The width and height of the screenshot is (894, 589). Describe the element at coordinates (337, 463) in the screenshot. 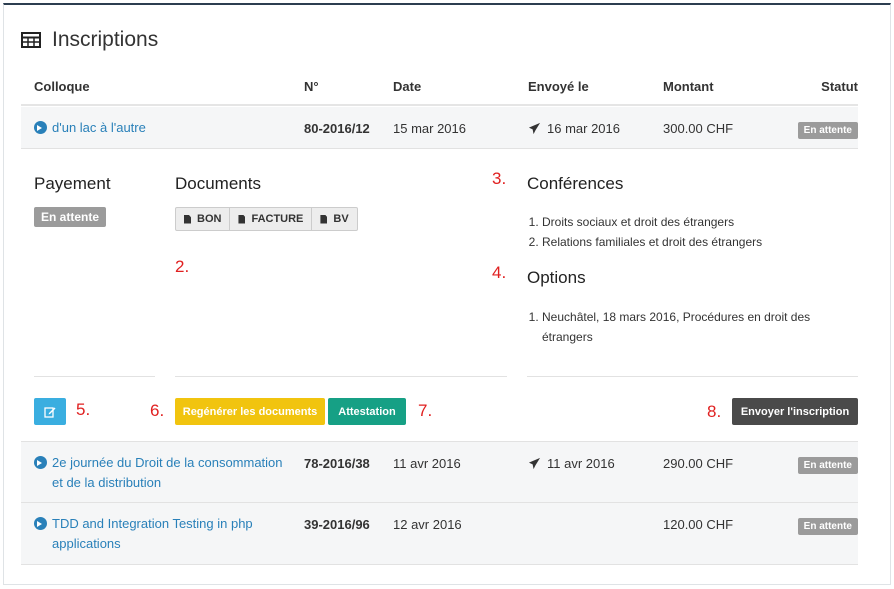

I see `inscription-number: 78-2016/38` at that location.